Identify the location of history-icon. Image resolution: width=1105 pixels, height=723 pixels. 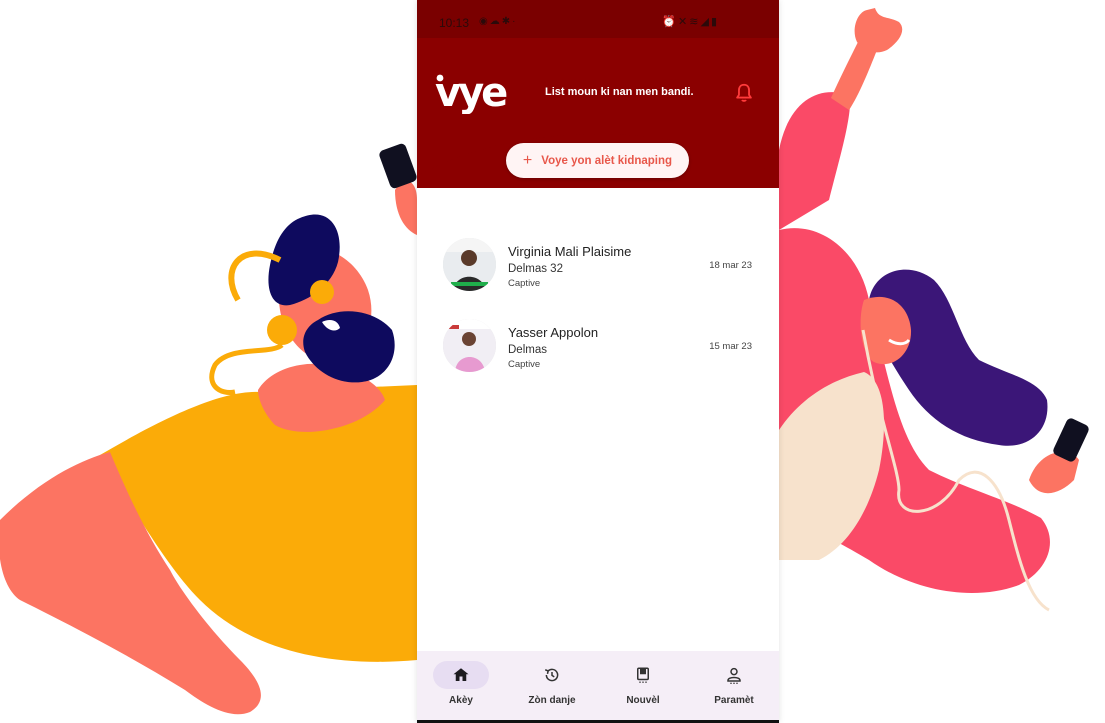
(552, 675).